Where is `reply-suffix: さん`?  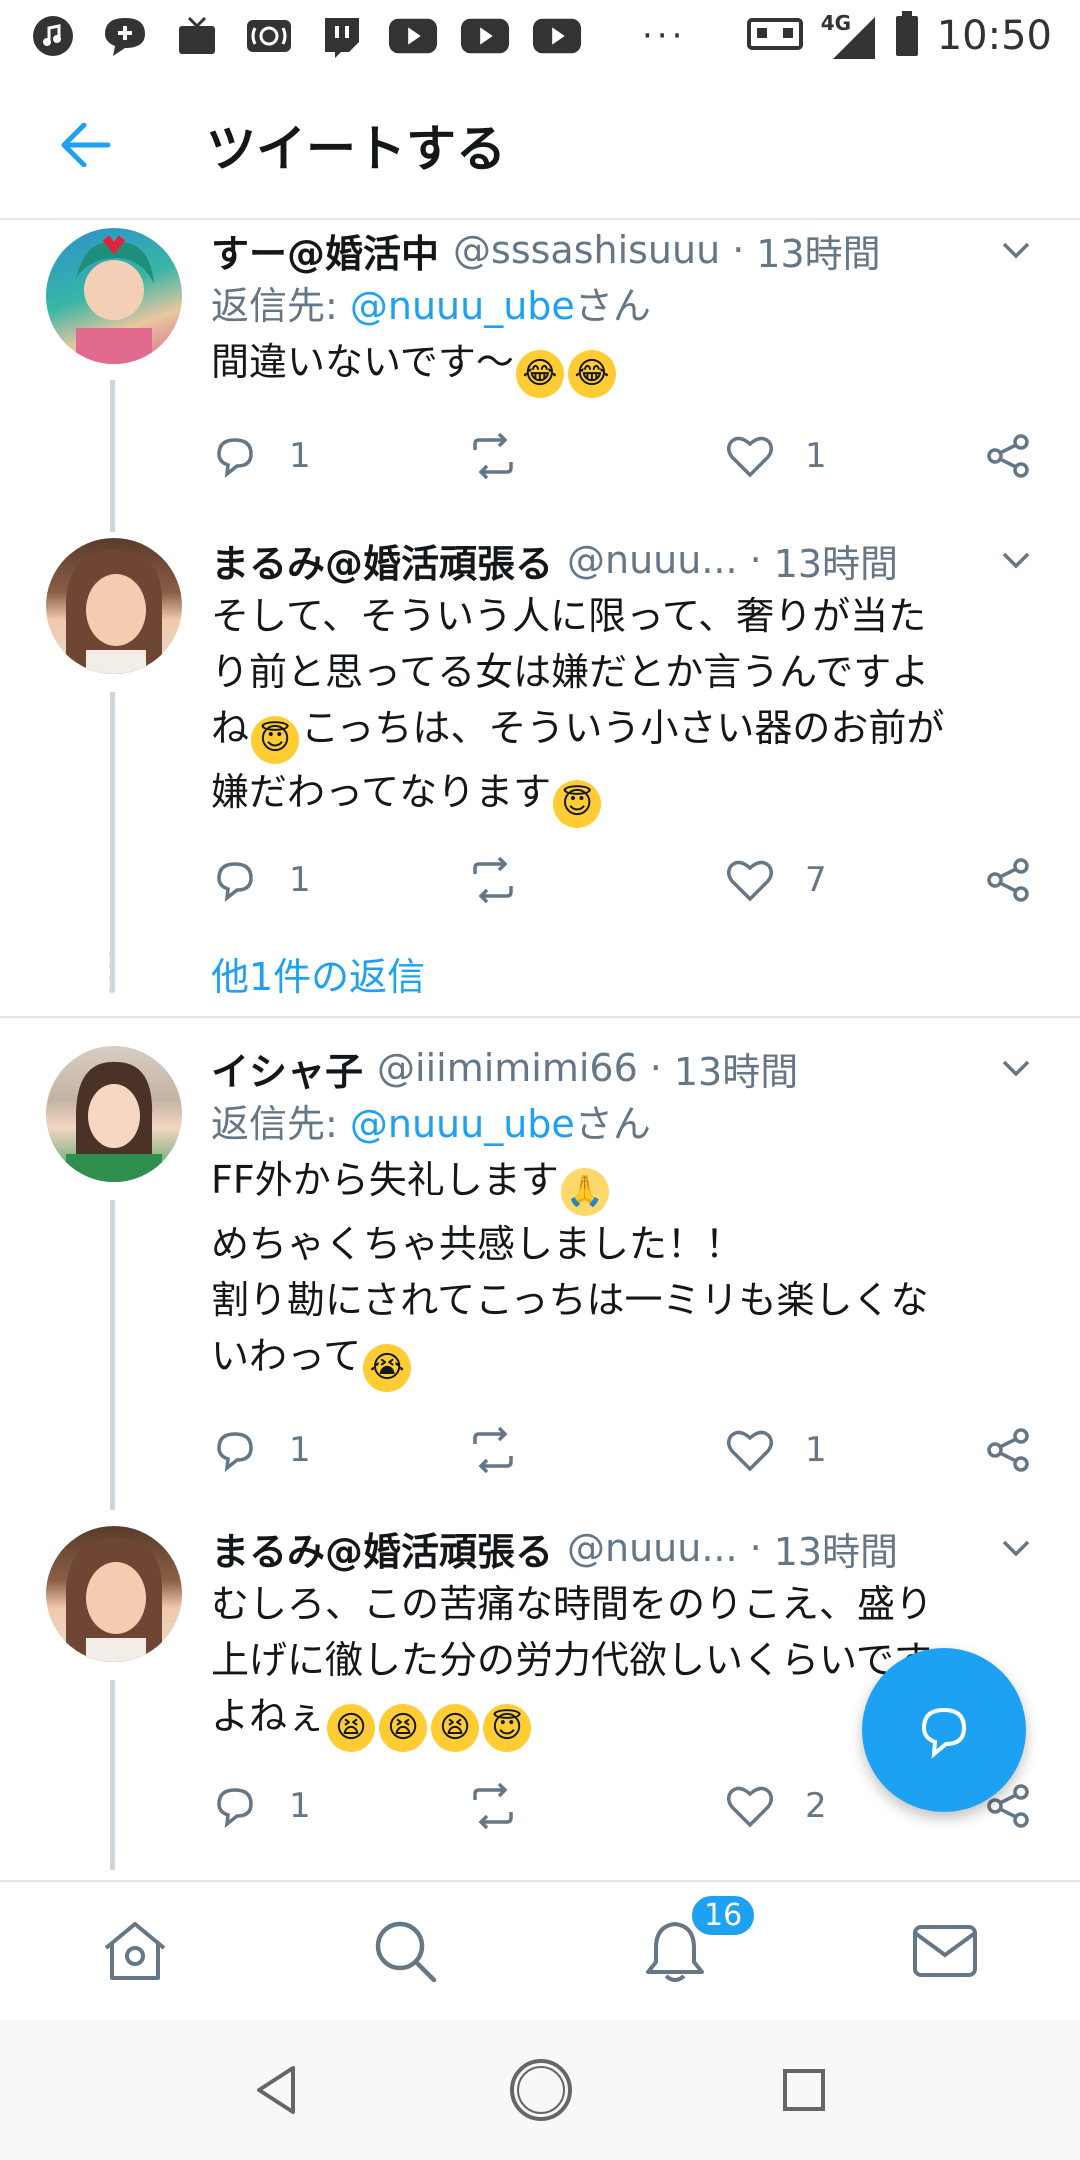 reply-suffix: さん is located at coordinates (612, 1124).